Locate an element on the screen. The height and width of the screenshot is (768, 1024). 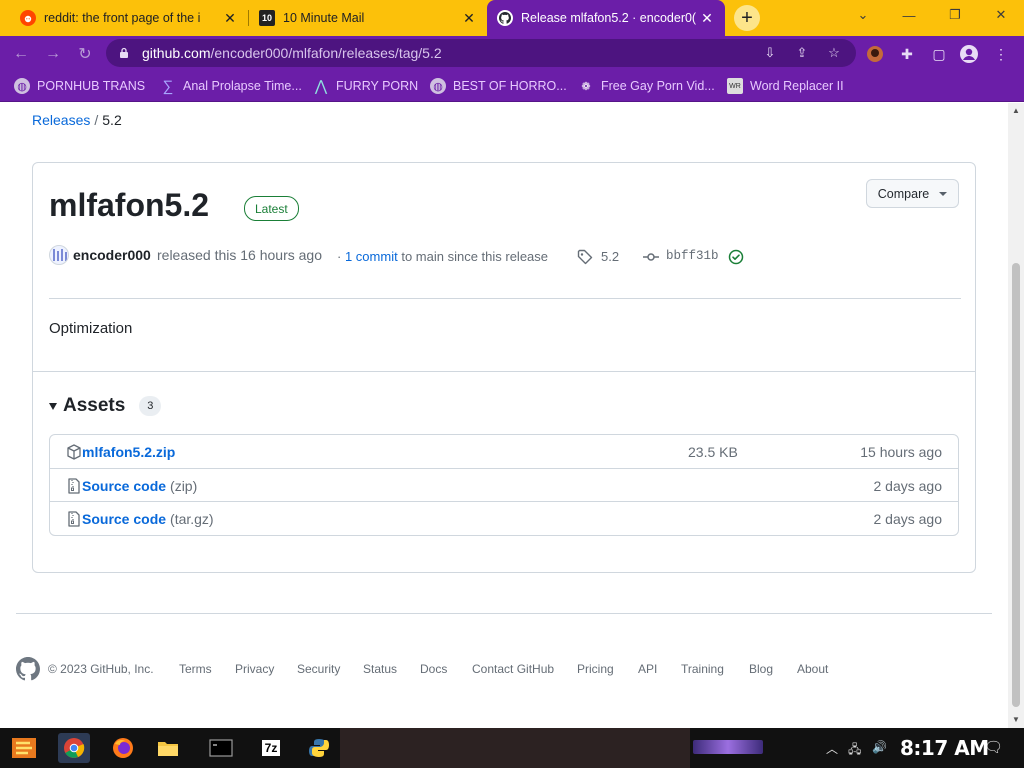
extensions-puzzle-icon: ✚ is located at coordinates (907, 54).